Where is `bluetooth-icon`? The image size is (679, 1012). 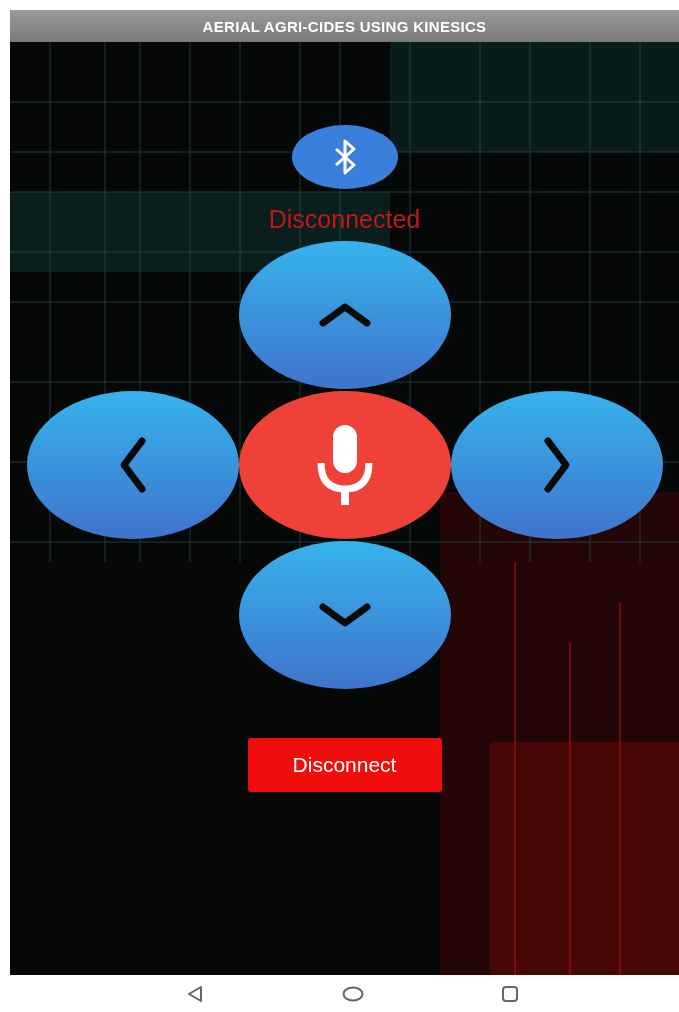
bluetooth-icon is located at coordinates (344, 157).